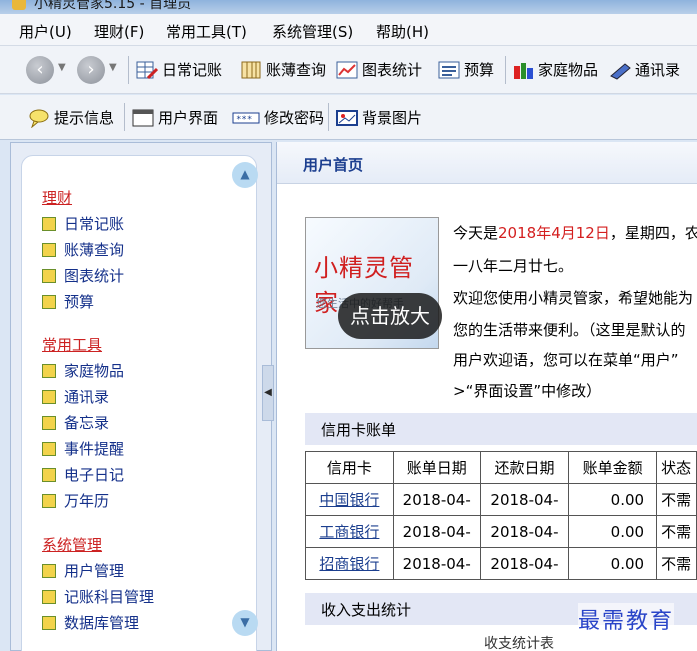  Describe the element at coordinates (94, 475) in the screenshot. I see `sidebar-item-label: 电子日记` at that location.